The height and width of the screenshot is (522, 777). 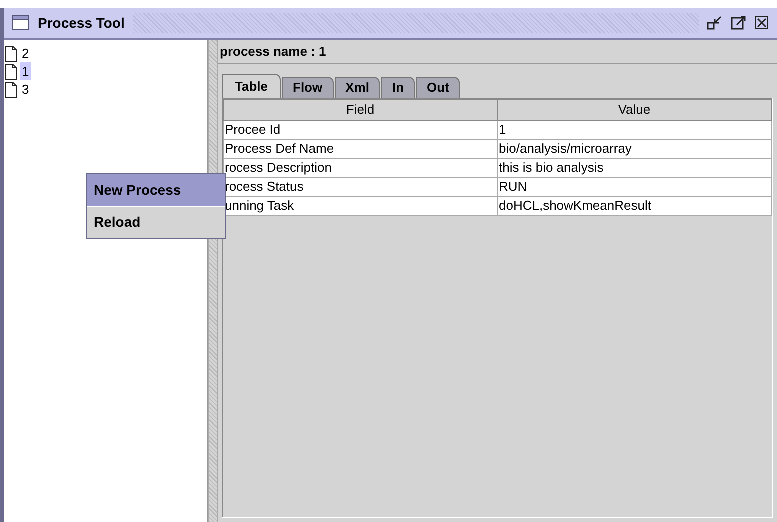 What do you see at coordinates (26, 72) in the screenshot?
I see `tree-item: 1` at bounding box center [26, 72].